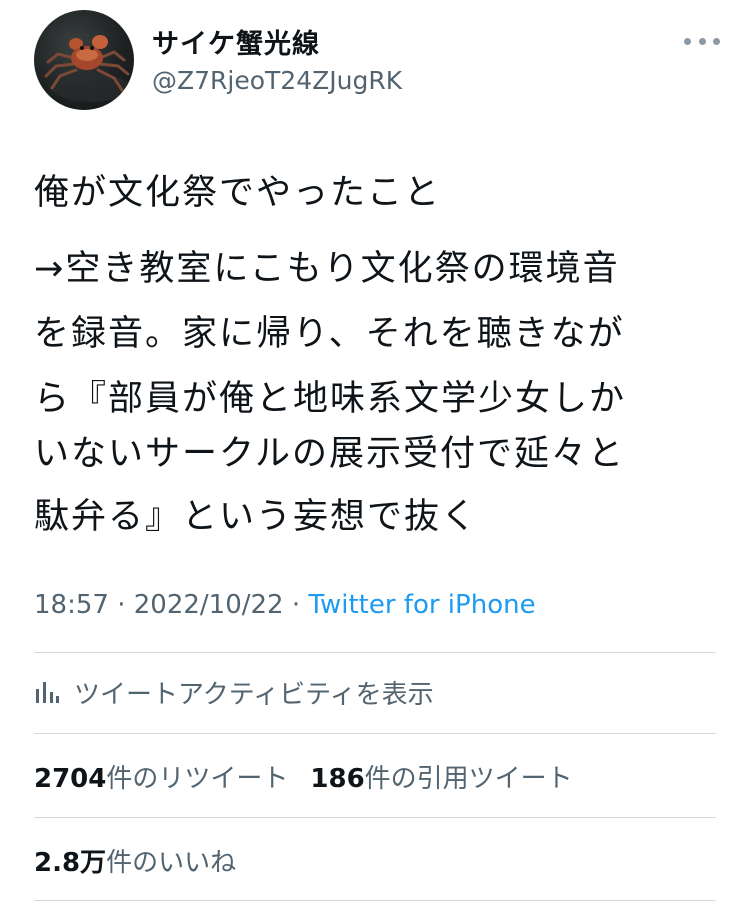  I want to click on tweet-text-line: 駄弁る』という妄想で抜く, so click(256, 517).